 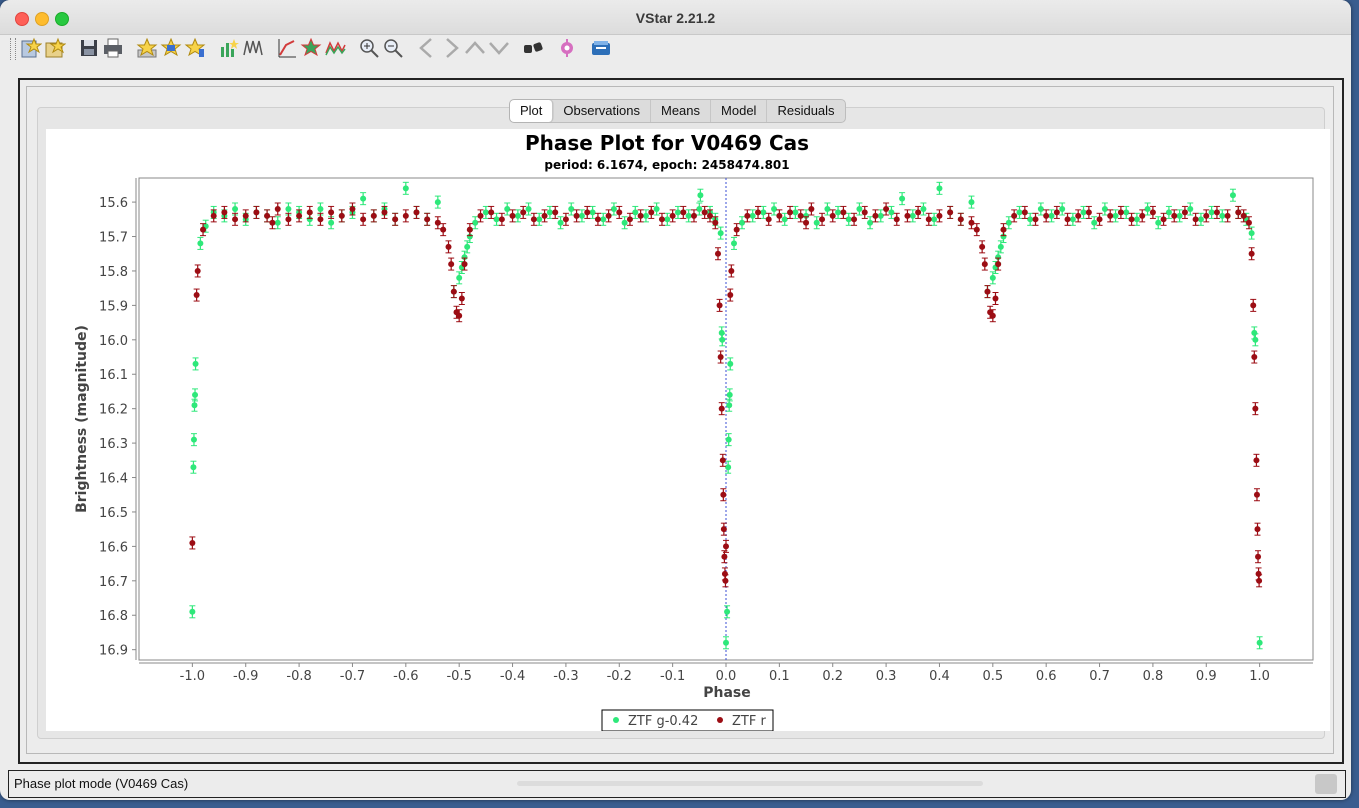 What do you see at coordinates (171, 48) in the screenshot?
I see `star-add-icon` at bounding box center [171, 48].